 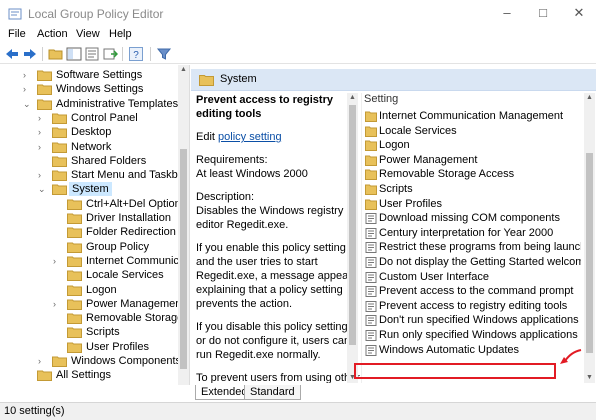 I want to click on edit-policy-link: policy setting, so click(x=250, y=137).